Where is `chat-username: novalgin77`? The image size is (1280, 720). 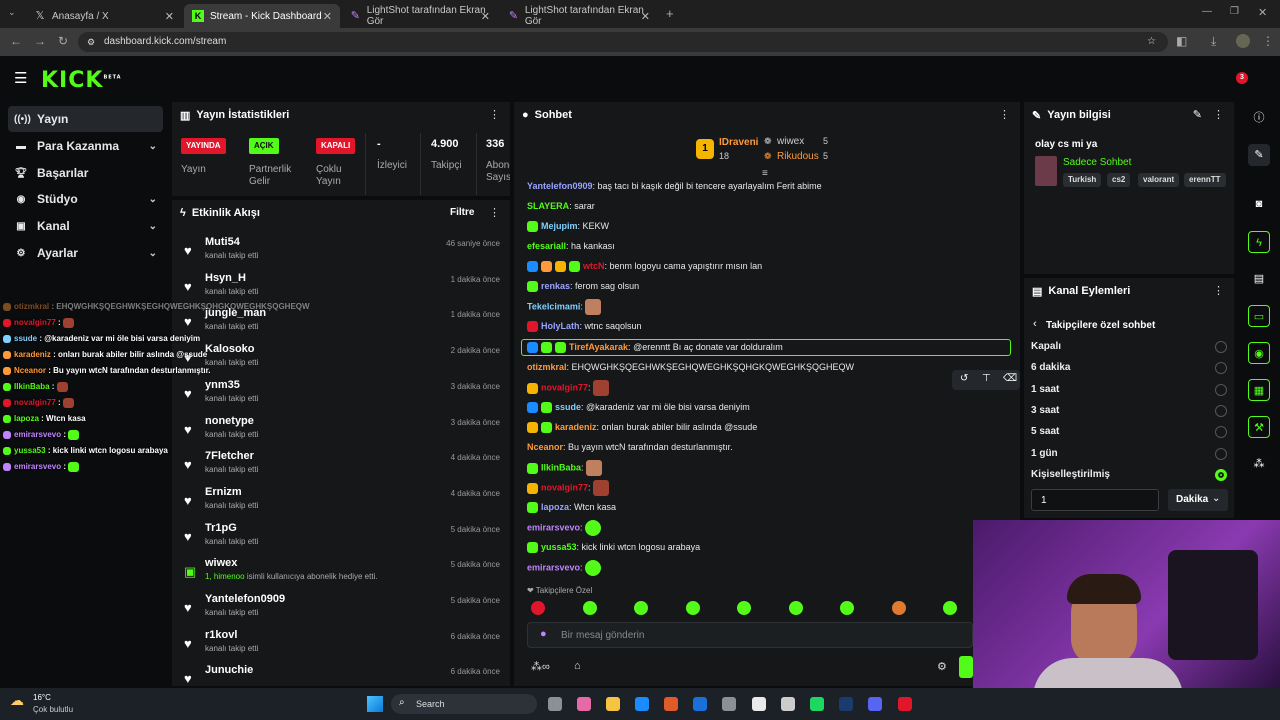 chat-username: novalgin77 is located at coordinates (564, 487).